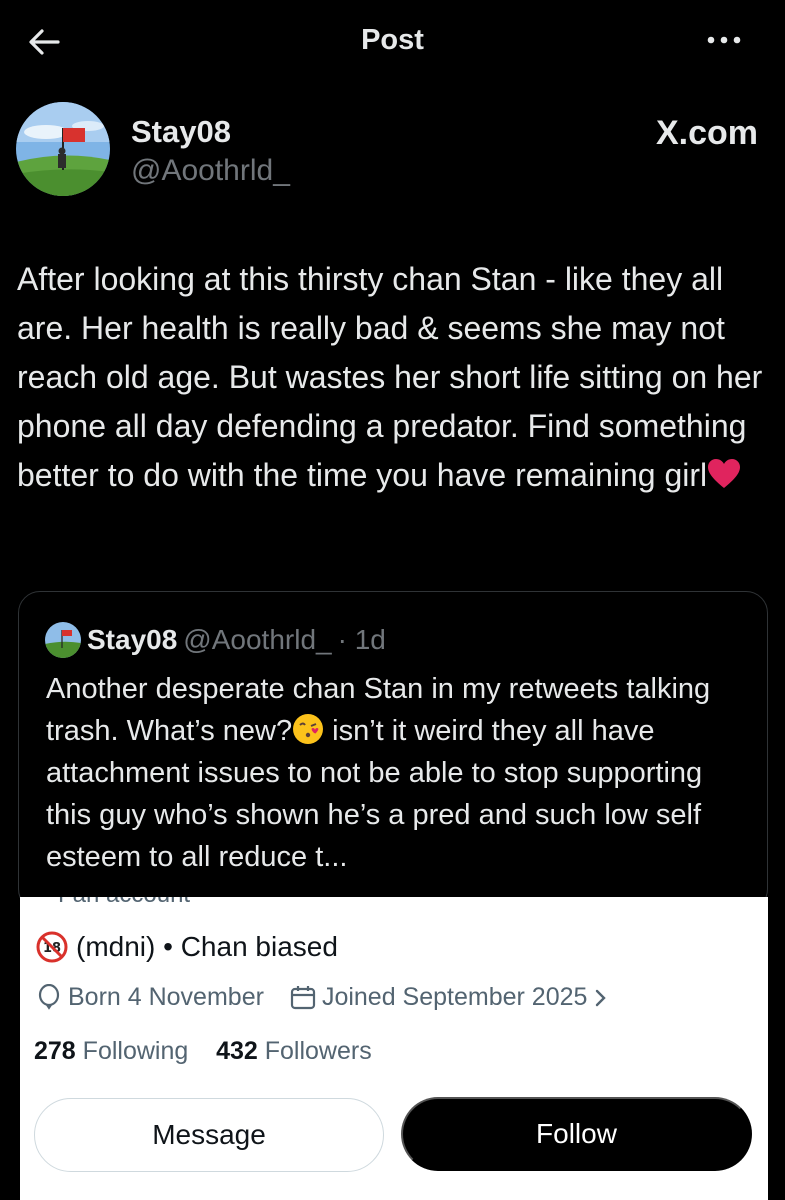 The image size is (785, 1200). What do you see at coordinates (181, 132) in the screenshot?
I see `author-name: Stay08` at bounding box center [181, 132].